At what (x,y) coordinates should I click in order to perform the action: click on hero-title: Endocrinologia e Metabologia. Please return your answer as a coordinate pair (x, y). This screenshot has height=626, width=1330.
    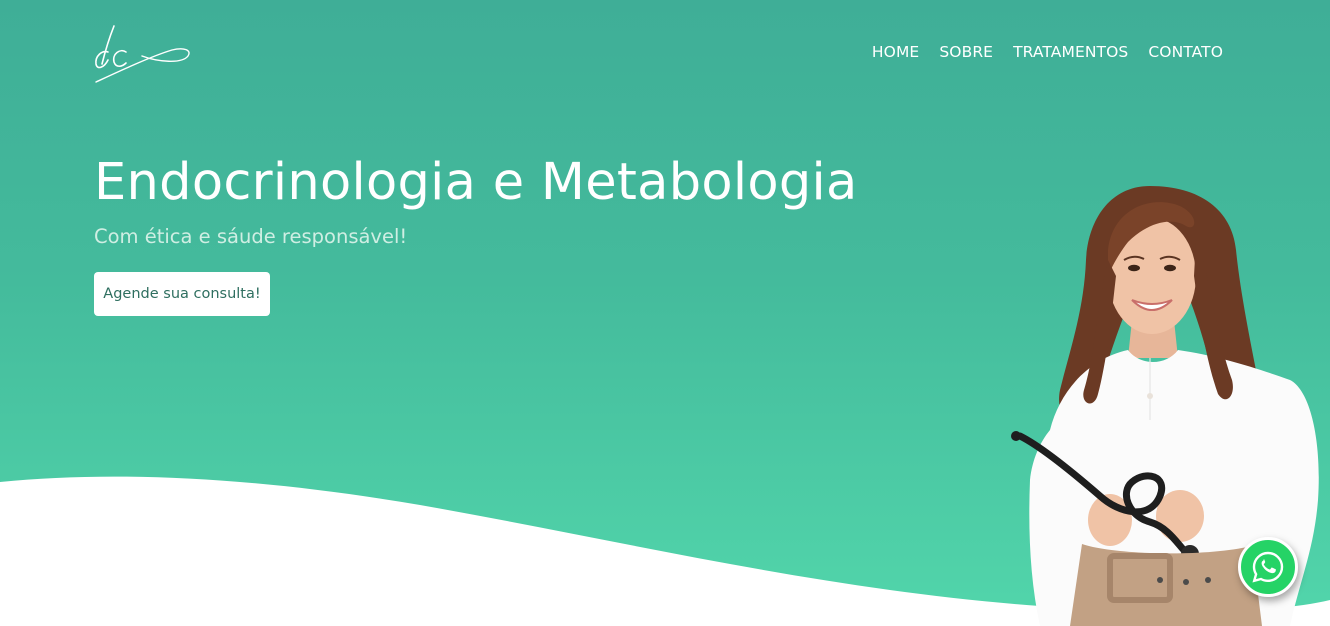
    Looking at the image, I should click on (476, 182).